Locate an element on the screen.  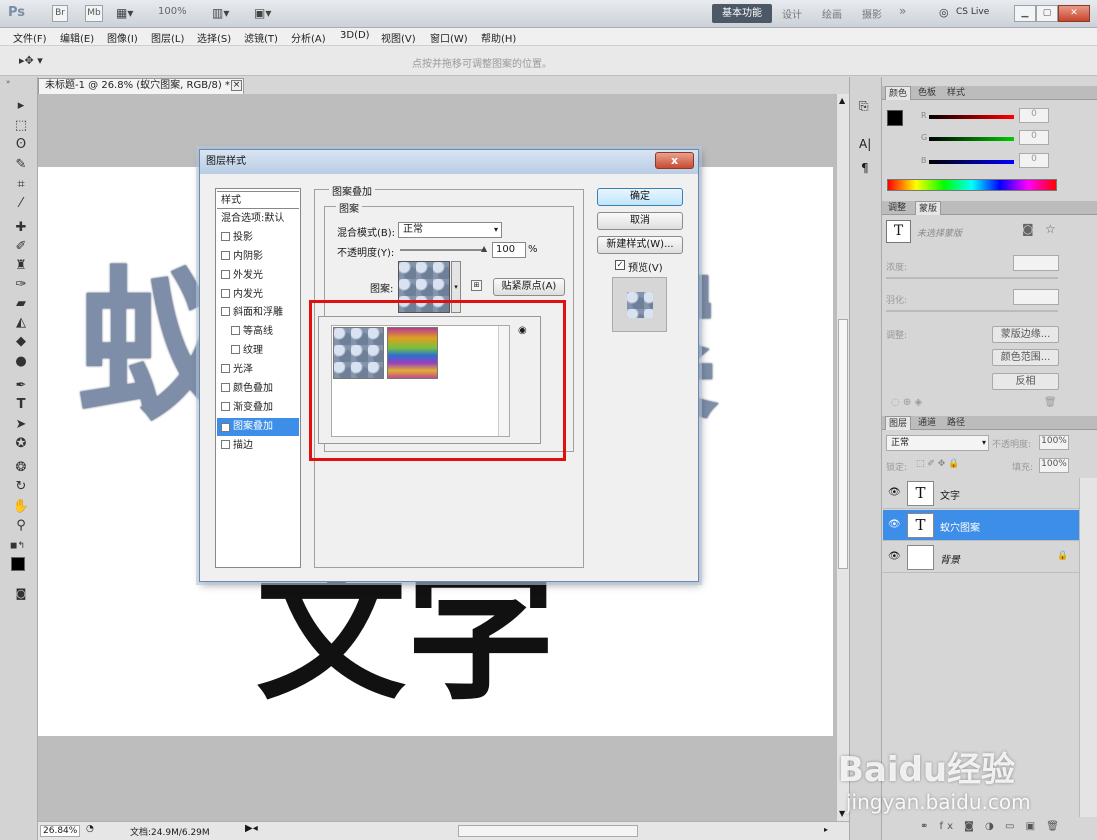
menu-edit: 编辑(E) is located at coordinates (77, 37).